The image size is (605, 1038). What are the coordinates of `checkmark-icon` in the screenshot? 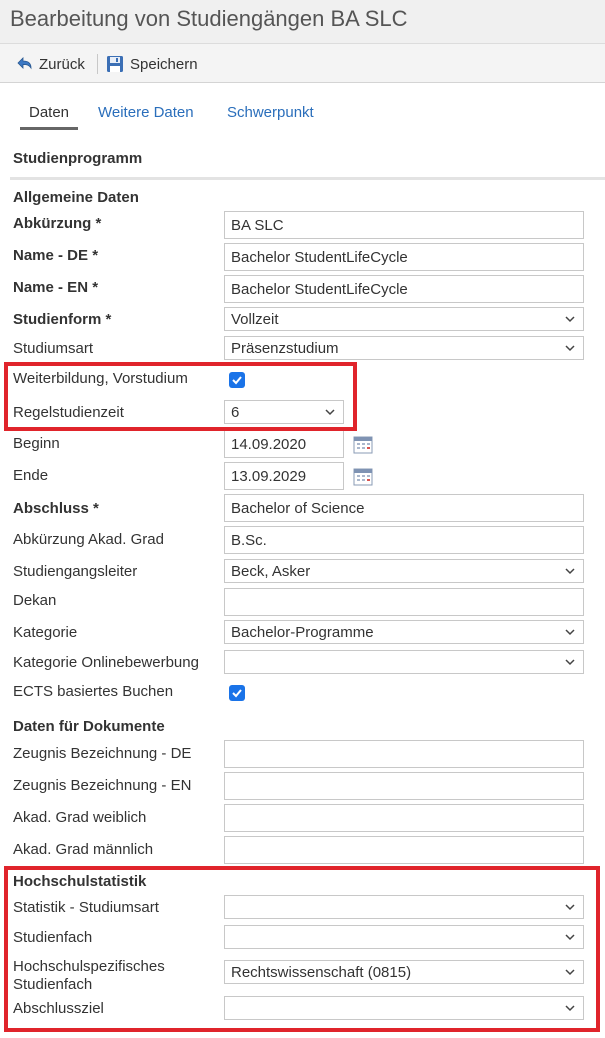 It's located at (237, 693).